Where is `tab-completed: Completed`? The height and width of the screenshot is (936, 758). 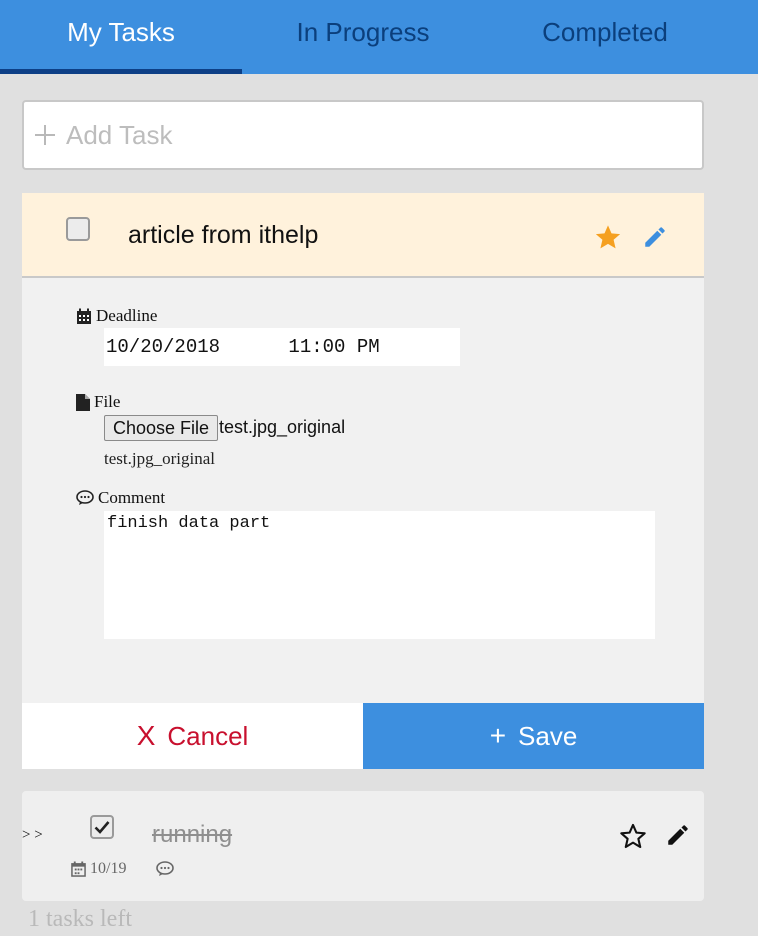
tab-completed: Completed is located at coordinates (605, 37).